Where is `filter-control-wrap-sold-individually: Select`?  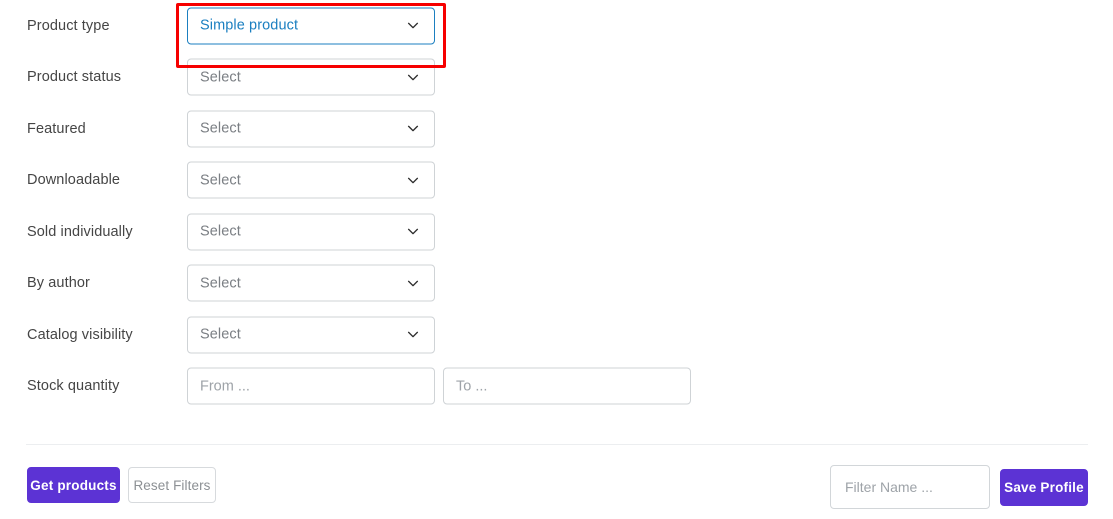 filter-control-wrap-sold-individually: Select is located at coordinates (311, 232).